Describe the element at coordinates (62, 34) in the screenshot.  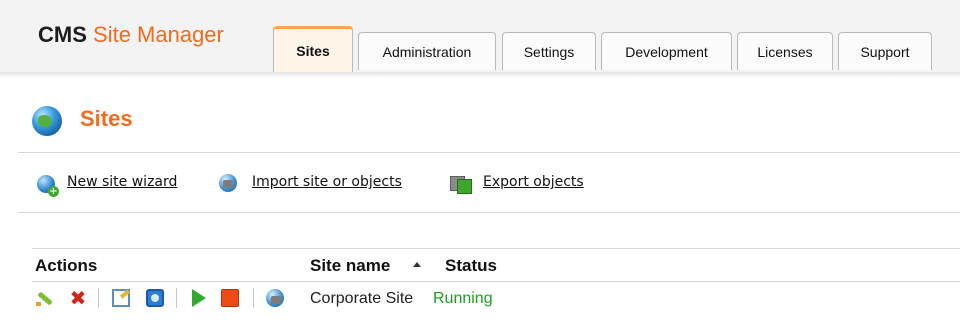
I see `logo-bold-text: CMS` at that location.